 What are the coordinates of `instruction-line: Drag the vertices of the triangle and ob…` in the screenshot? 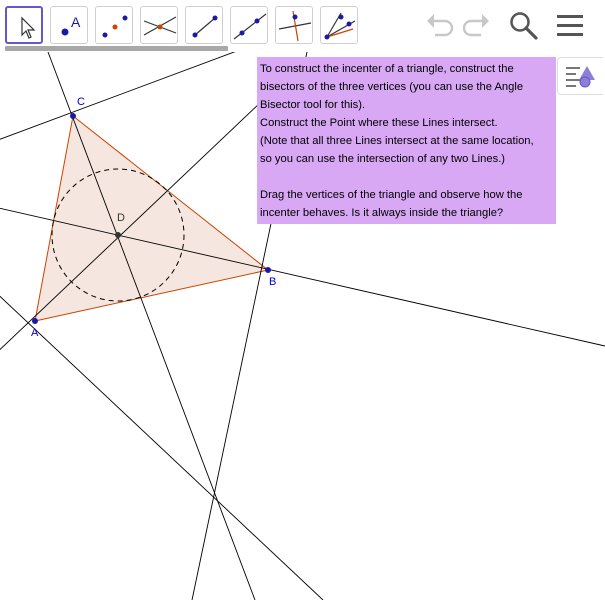 It's located at (391, 195).